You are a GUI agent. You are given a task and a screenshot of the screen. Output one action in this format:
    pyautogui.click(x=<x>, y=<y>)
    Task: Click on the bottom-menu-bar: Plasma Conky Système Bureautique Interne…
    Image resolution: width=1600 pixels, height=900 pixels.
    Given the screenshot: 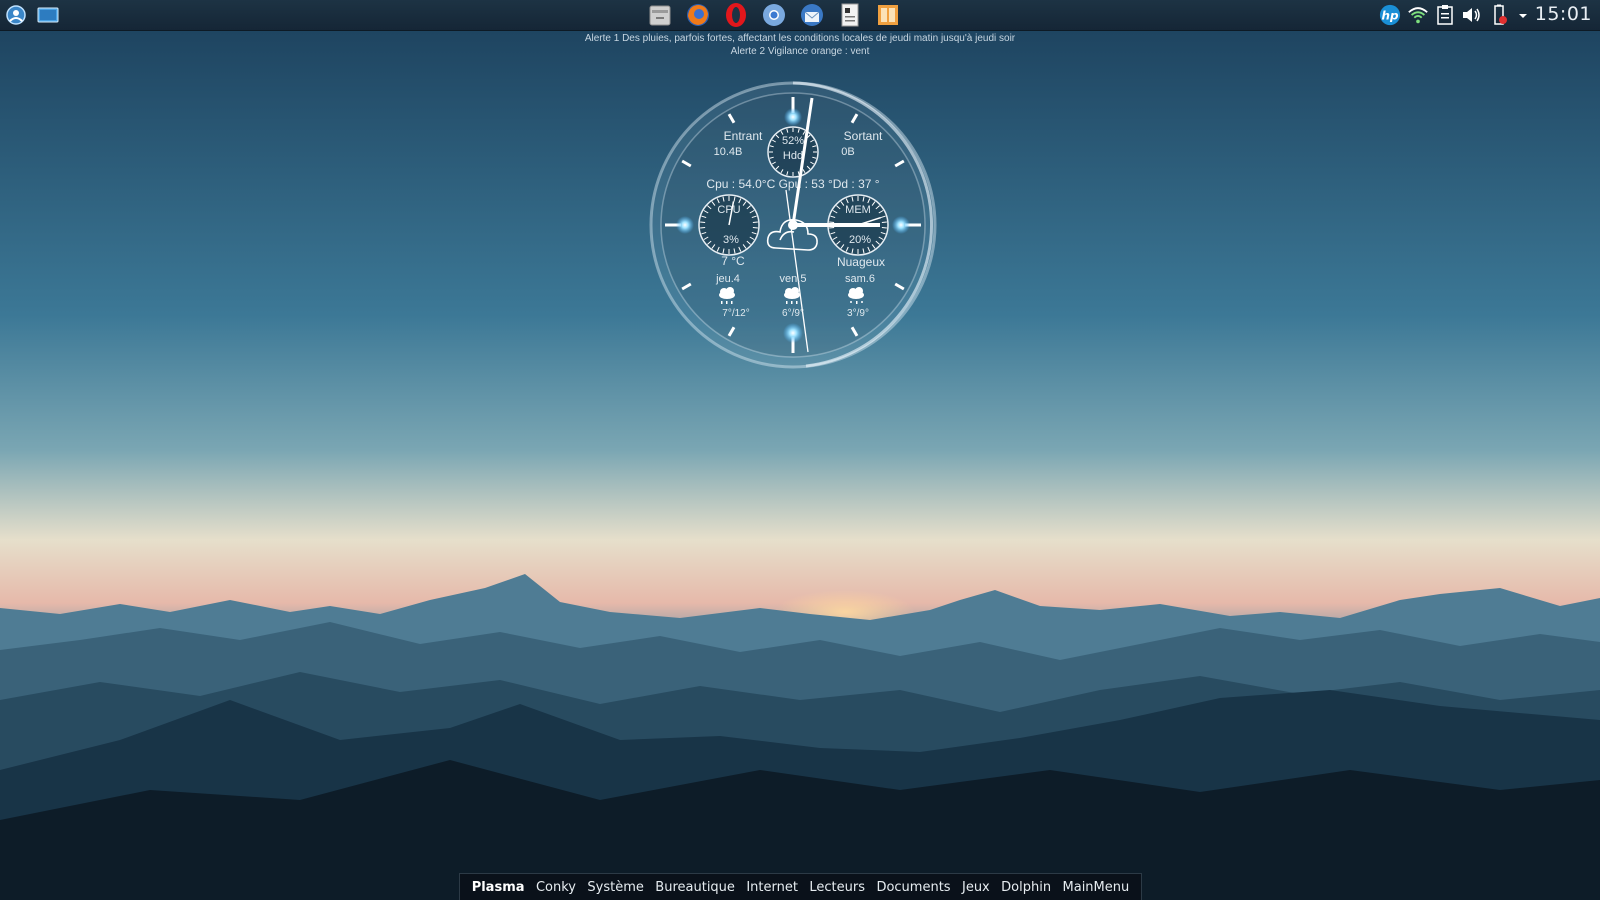 What is the action you would take?
    pyautogui.click(x=800, y=886)
    